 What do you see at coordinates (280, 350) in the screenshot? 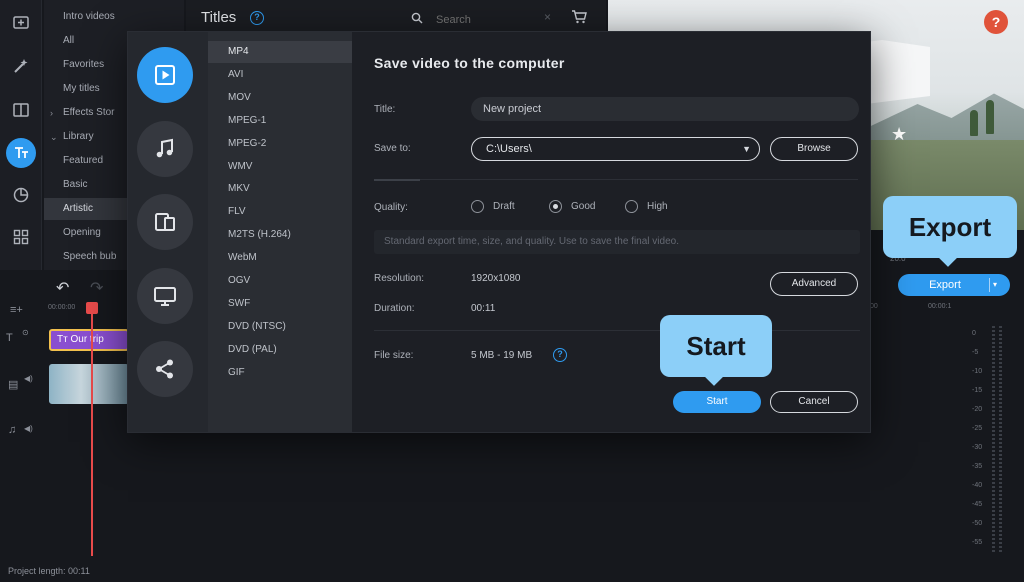
I see `format-item: DVD (PAL)` at bounding box center [280, 350].